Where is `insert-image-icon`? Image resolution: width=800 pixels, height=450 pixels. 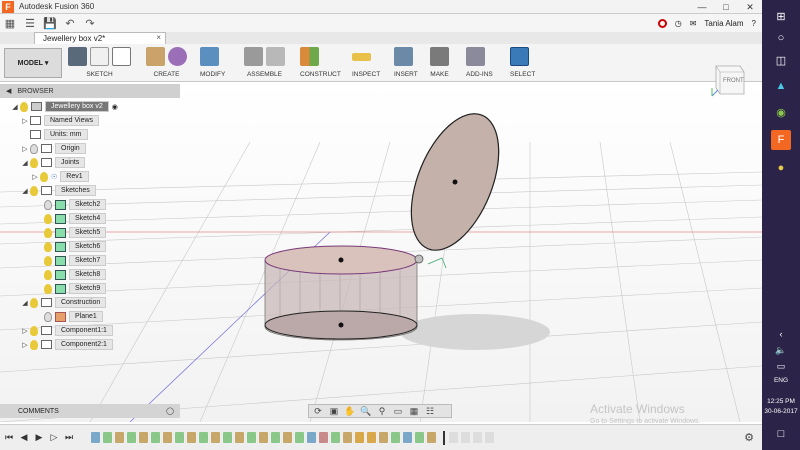
insert-image-icon is located at coordinates (403, 56).